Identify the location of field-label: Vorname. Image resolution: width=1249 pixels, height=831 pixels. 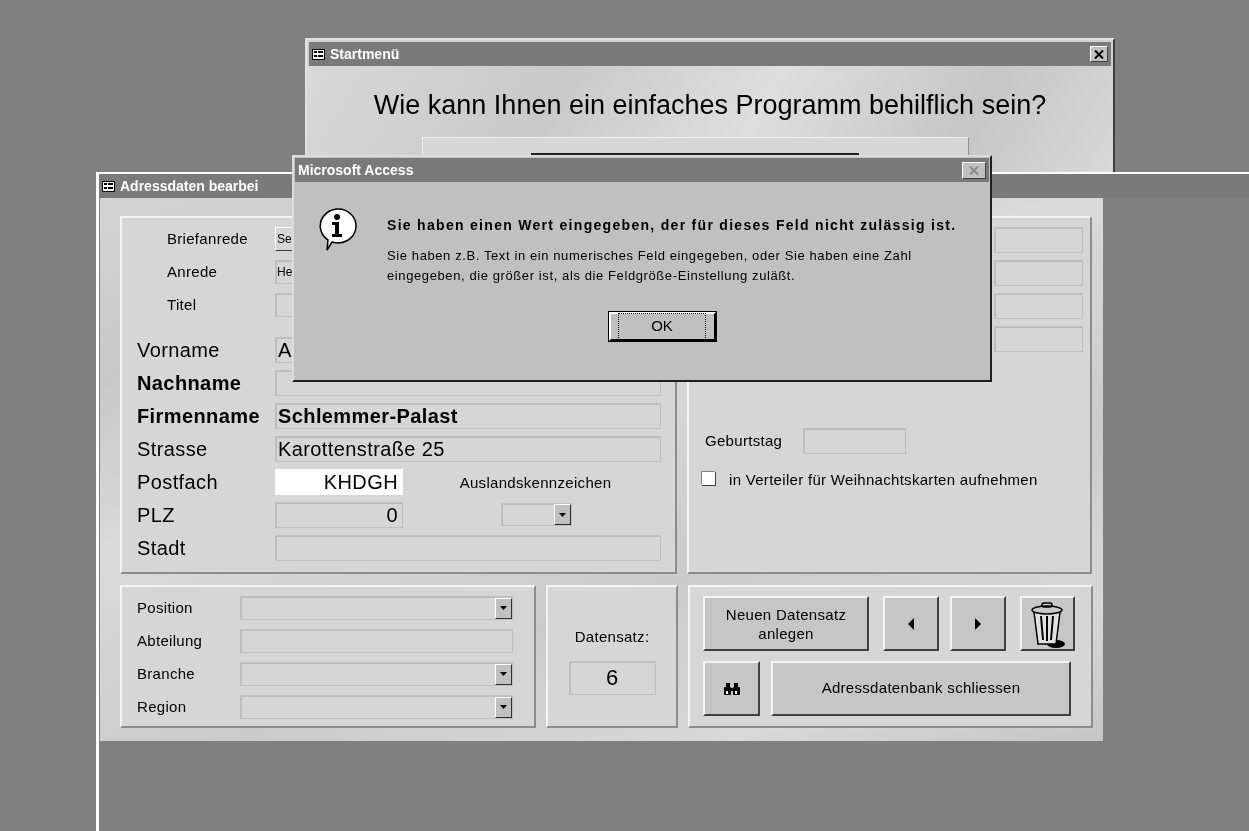
(178, 349).